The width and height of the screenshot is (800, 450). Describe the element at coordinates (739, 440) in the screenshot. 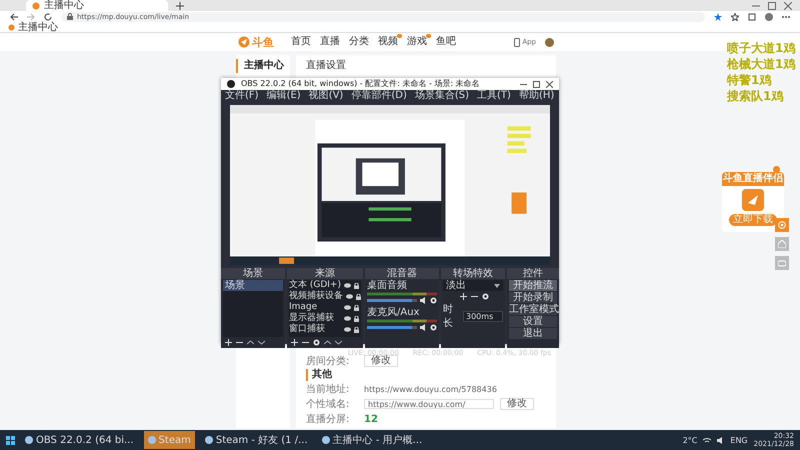

I see `language-indicator: ENG` at that location.